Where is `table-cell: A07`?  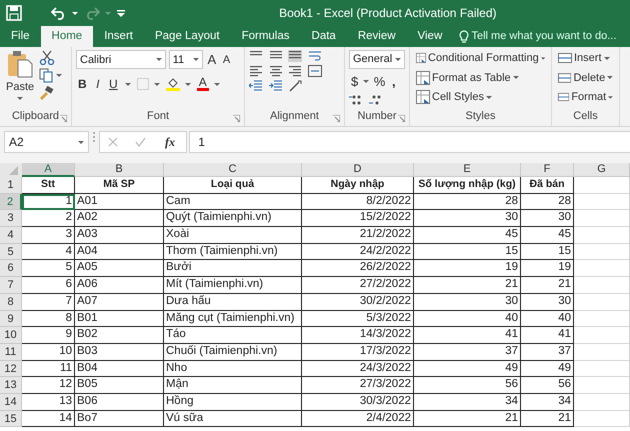 table-cell: A07 is located at coordinates (119, 302).